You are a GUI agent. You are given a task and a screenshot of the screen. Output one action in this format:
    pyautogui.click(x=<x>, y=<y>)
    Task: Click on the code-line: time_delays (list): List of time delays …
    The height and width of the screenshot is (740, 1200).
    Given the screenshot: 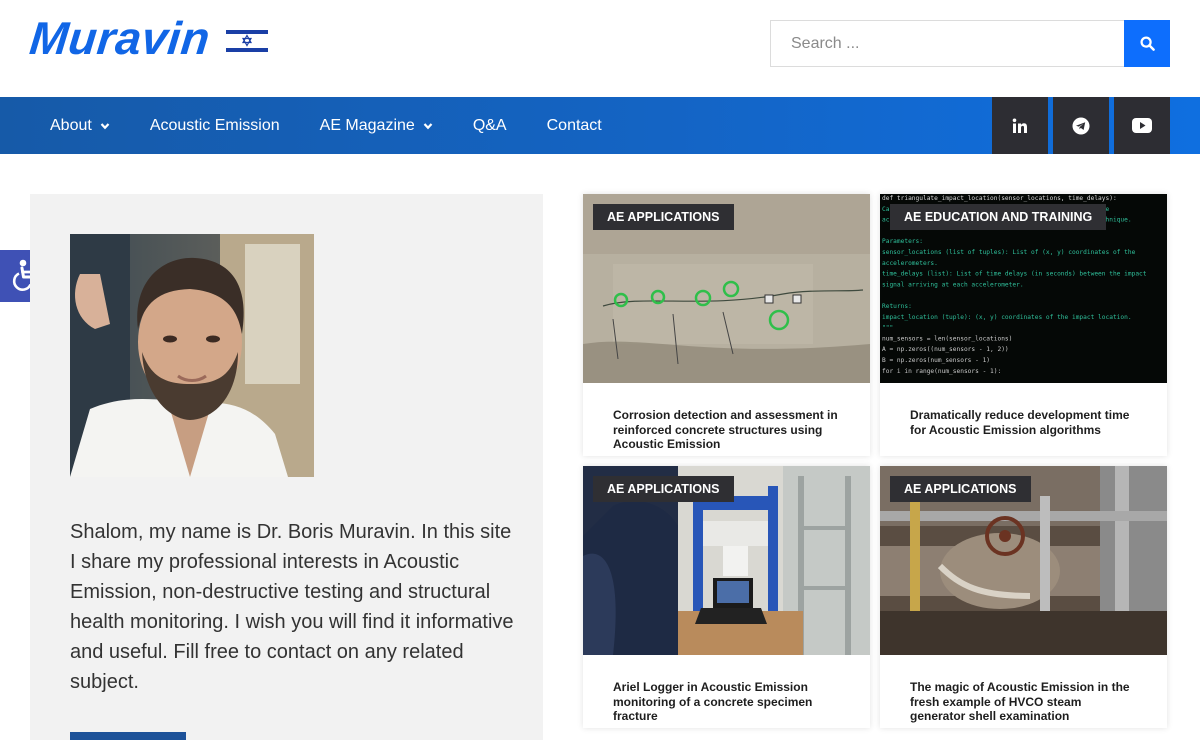 What is the action you would take?
    pyautogui.click(x=1014, y=274)
    